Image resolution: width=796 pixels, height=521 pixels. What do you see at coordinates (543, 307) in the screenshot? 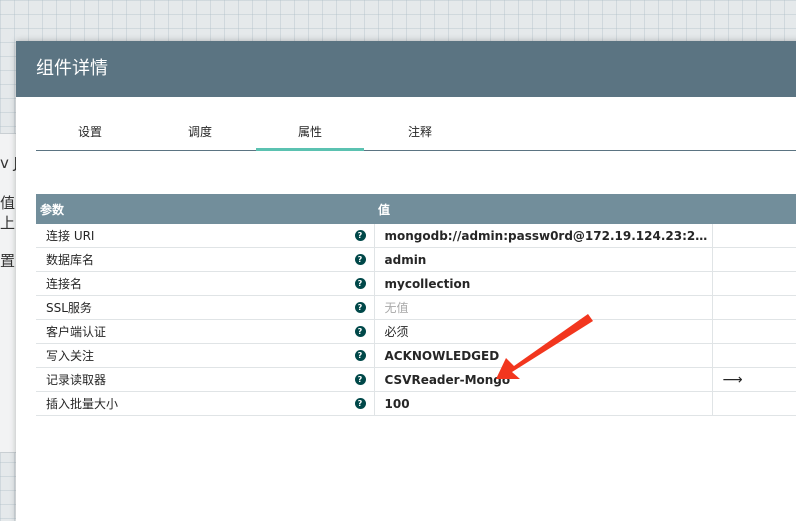
I see `property-value: 无值` at bounding box center [543, 307].